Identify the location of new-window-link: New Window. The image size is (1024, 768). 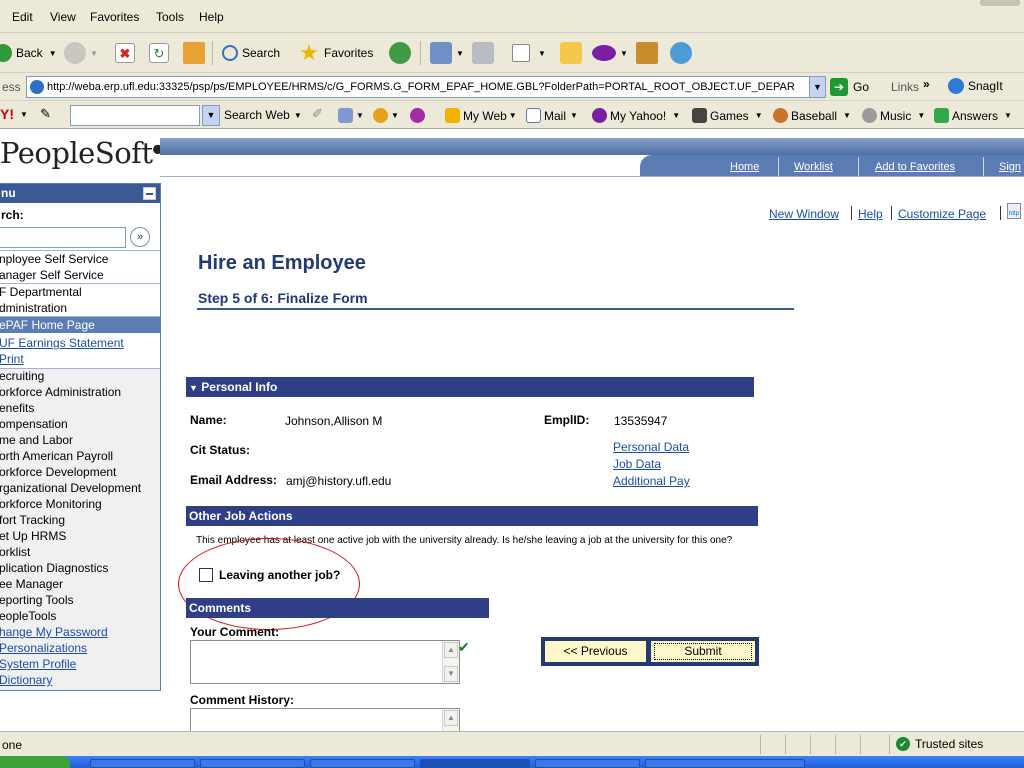
(804, 214).